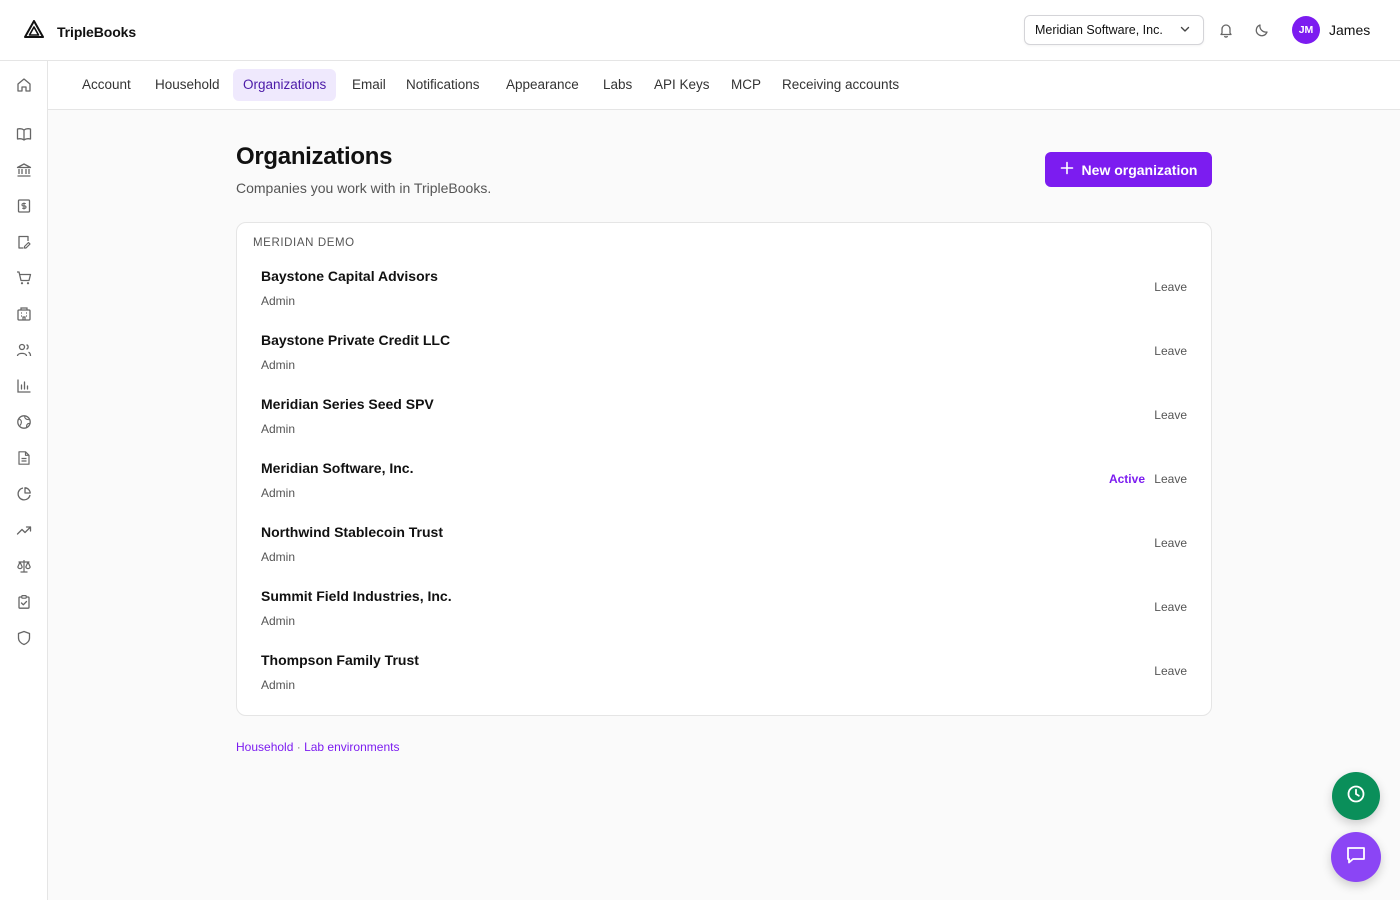 This screenshot has width=1400, height=900. Describe the element at coordinates (285, 85) in the screenshot. I see `tab-organizations: Organizations` at that location.